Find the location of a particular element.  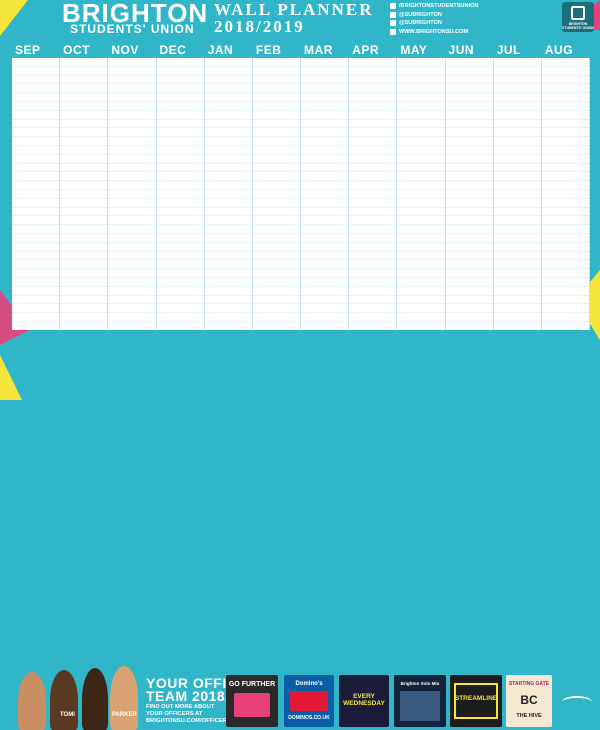

ad-dominos: Domino's DOMINOS.CO.UK is located at coordinates (309, 701).